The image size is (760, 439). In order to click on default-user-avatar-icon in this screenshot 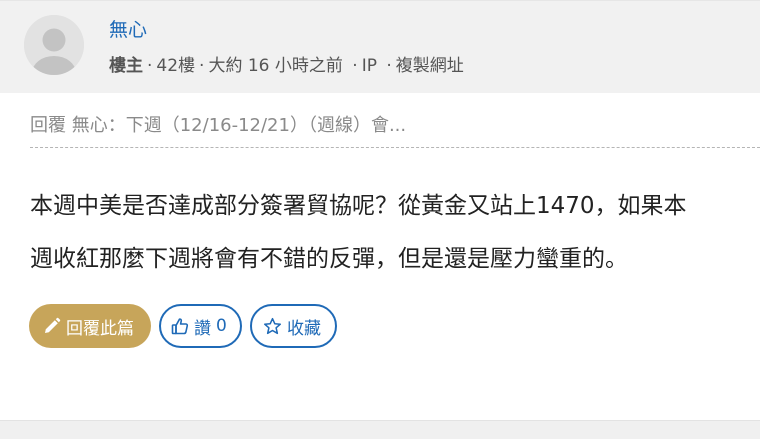, I will do `click(54, 45)`.